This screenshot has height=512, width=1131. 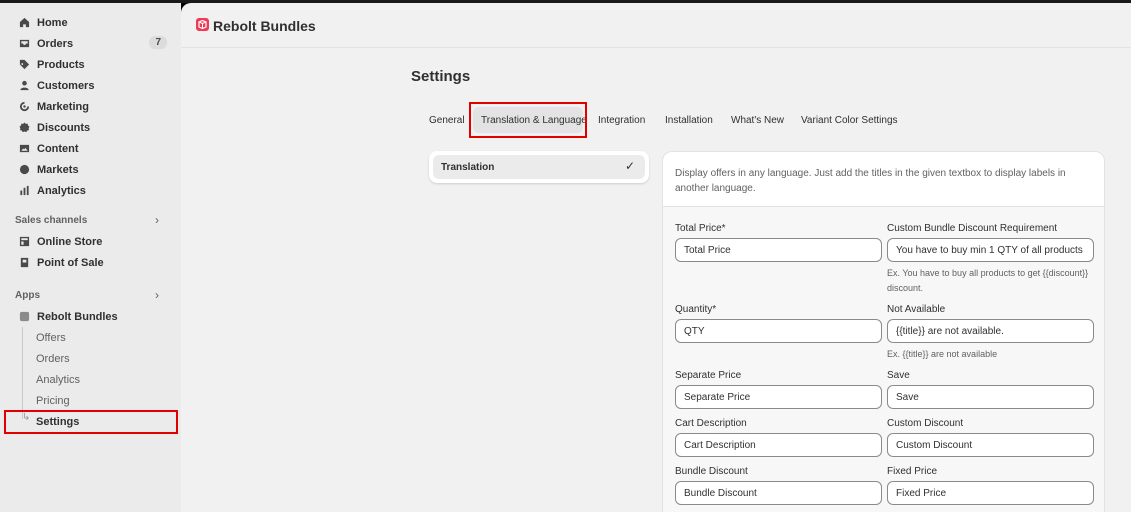 I want to click on sub-nav-pricing: Pricing, so click(x=53, y=401).